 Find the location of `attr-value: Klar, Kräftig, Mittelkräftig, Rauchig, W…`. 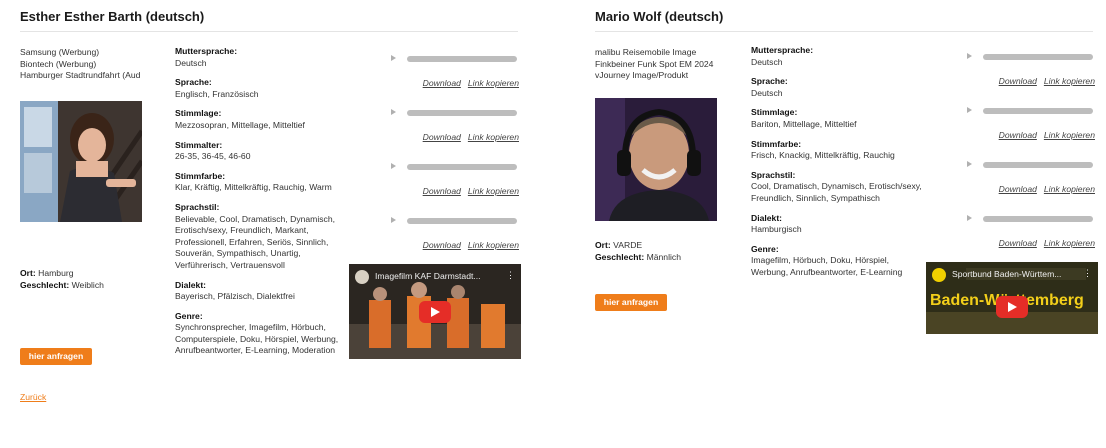

attr-value: Klar, Kräftig, Mittelkräftig, Rauchig, W… is located at coordinates (253, 187).